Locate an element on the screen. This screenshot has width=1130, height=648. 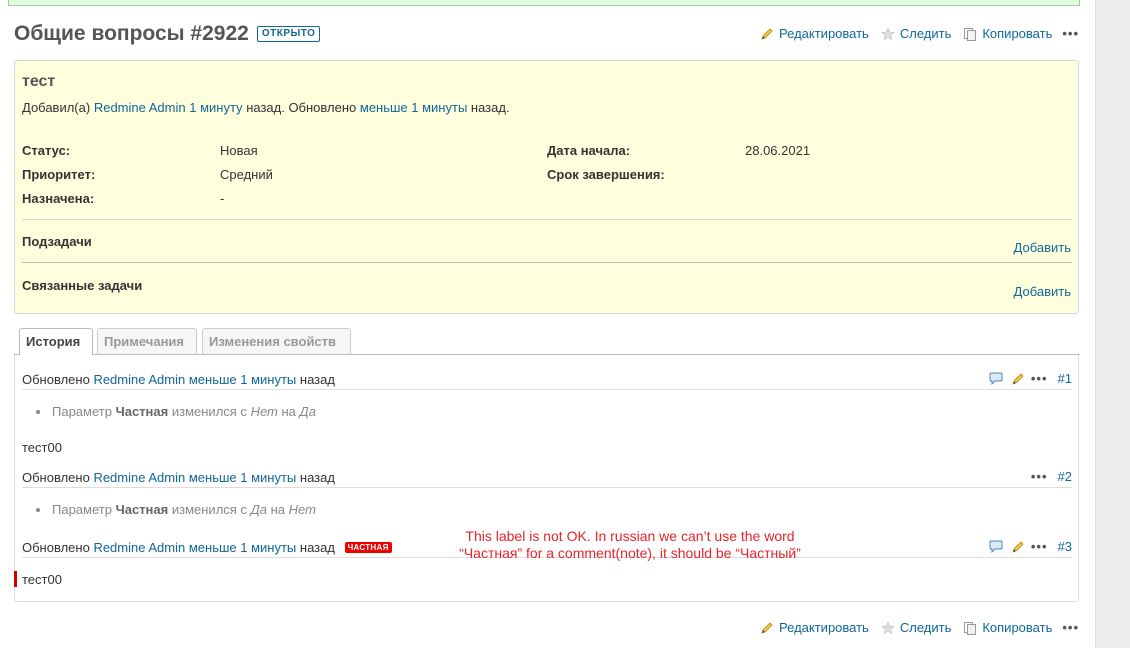
assigned-label: Назначена: is located at coordinates (58, 198).